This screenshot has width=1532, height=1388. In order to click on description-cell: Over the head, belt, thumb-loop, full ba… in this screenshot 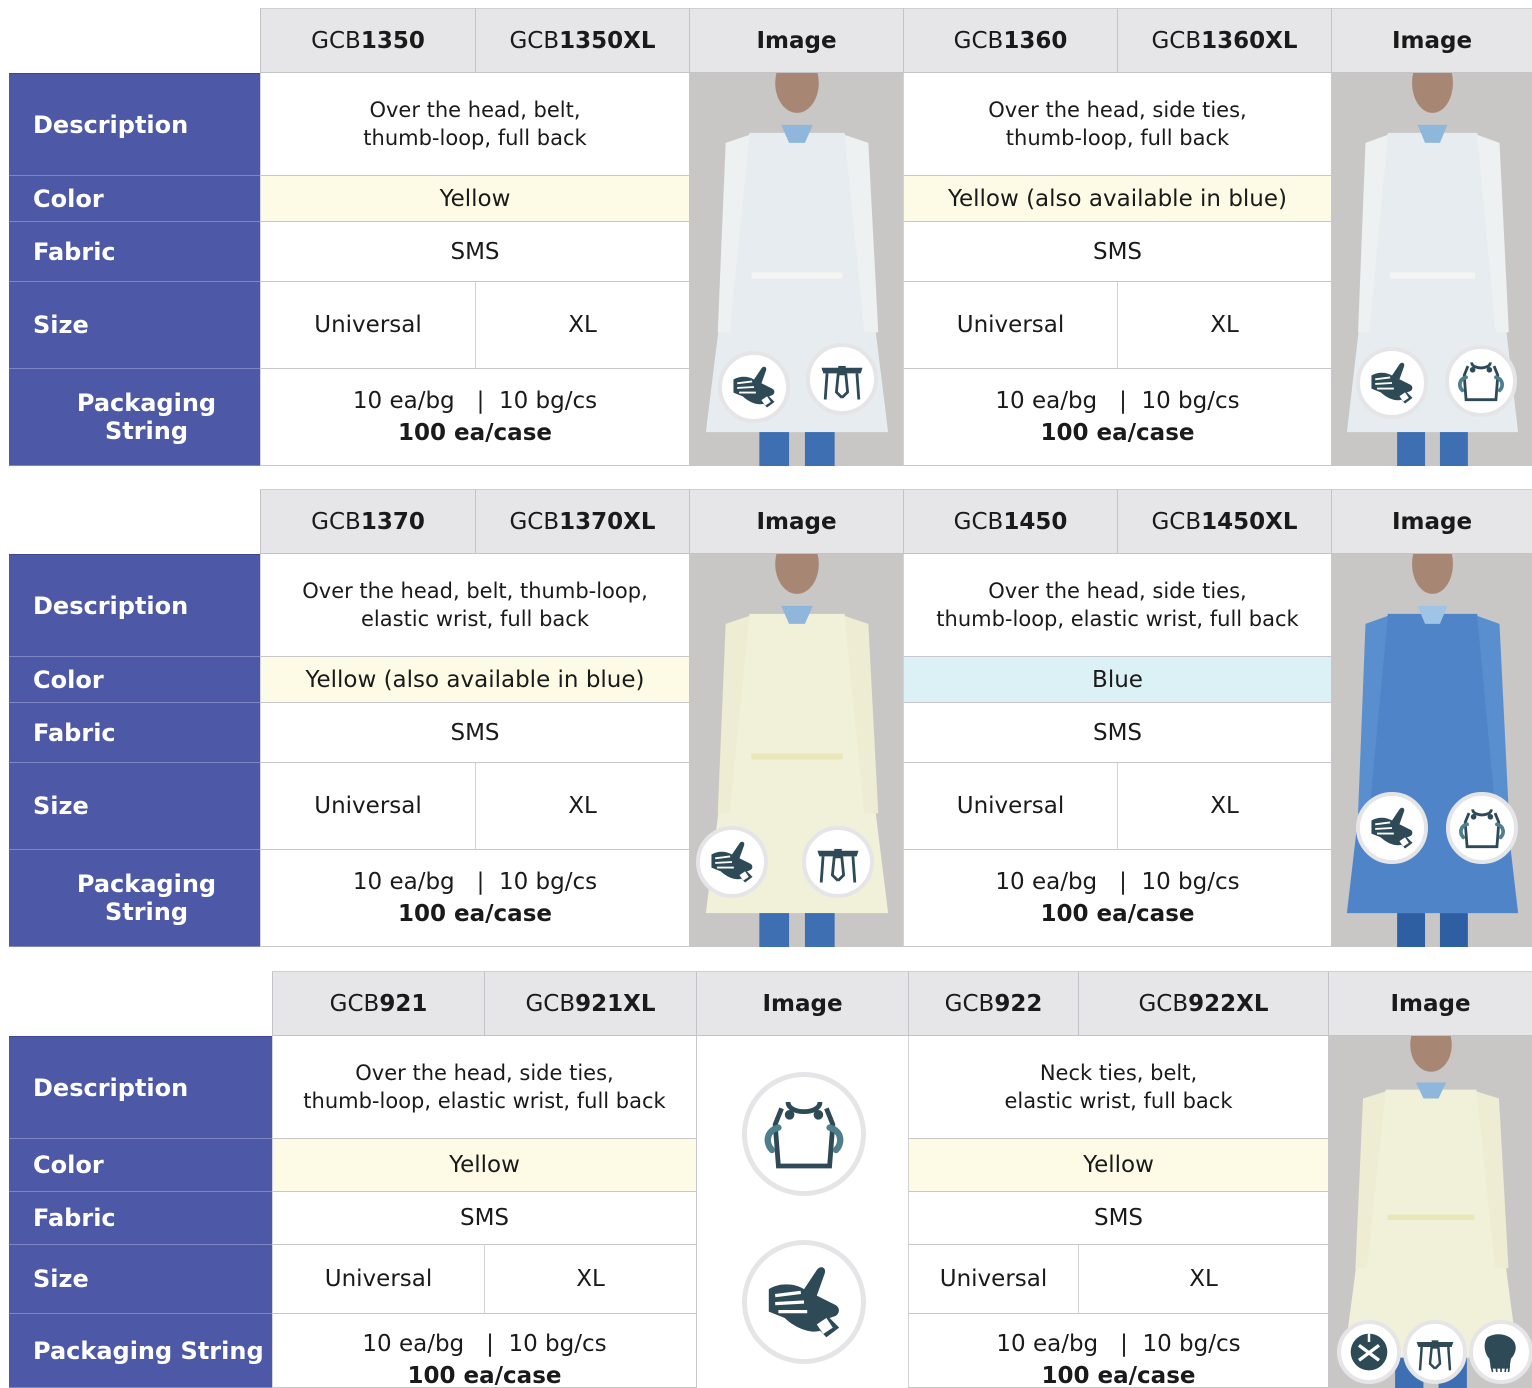, I will do `click(474, 124)`.